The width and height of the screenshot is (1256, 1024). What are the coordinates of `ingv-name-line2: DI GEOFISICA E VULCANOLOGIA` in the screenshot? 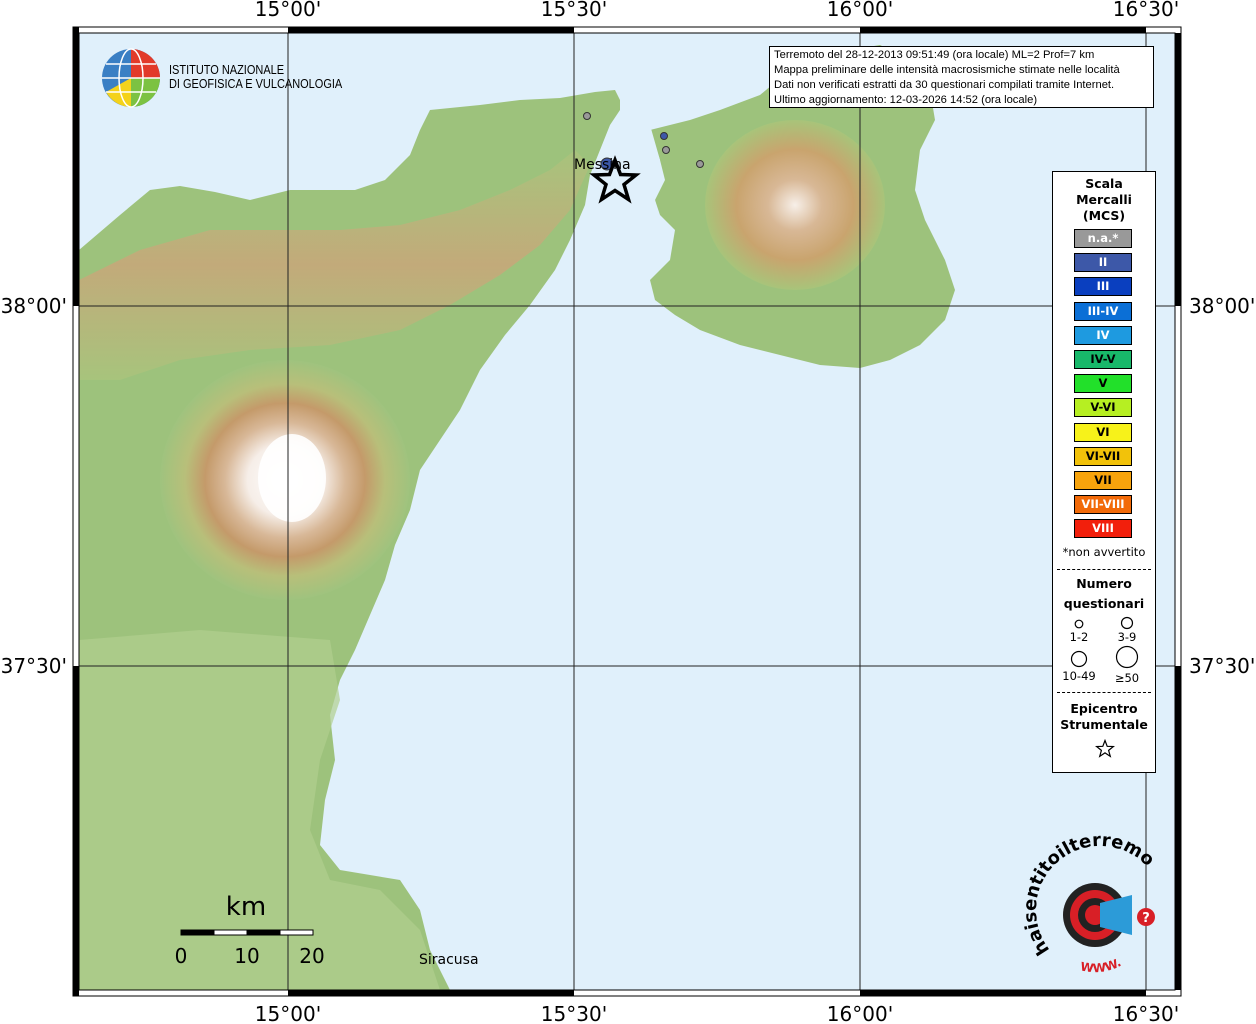 It's located at (256, 83).